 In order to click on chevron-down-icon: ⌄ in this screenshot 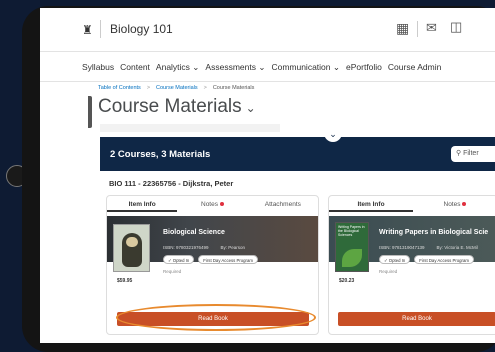, I will do `click(251, 108)`.